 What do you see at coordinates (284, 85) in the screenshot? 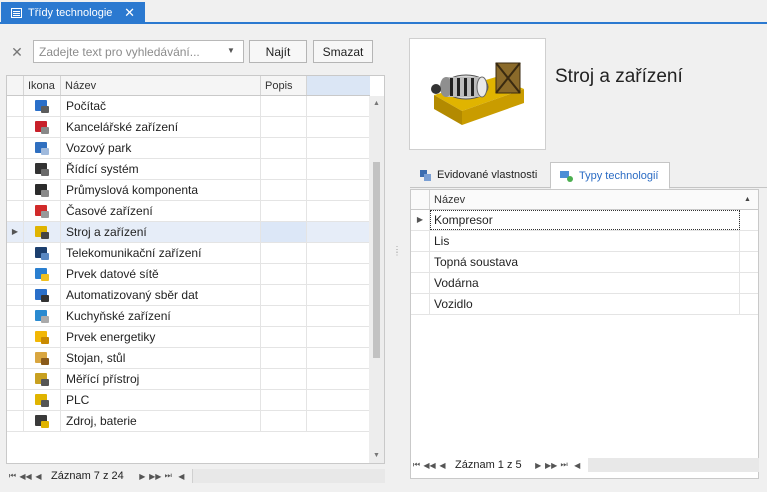
I see `column-header-description: Popis` at bounding box center [284, 85].